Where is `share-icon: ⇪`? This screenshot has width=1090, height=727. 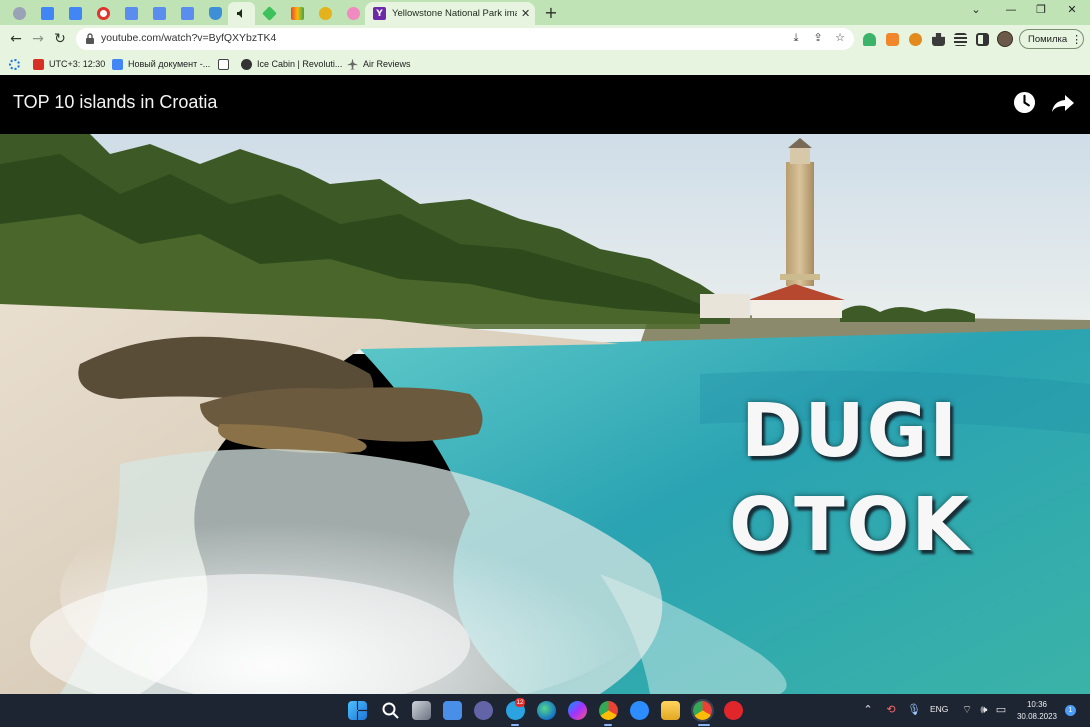
share-icon: ⇪ is located at coordinates (818, 37).